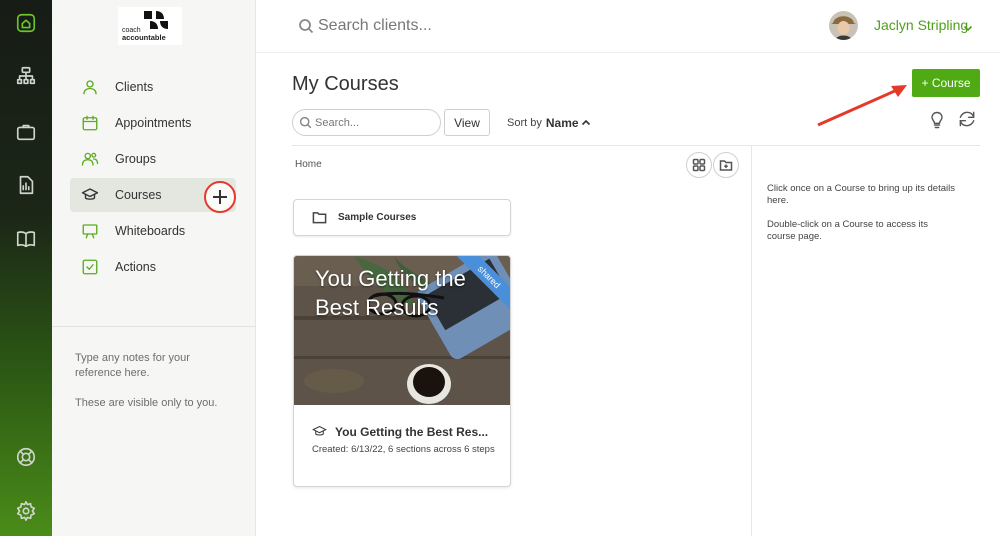  Describe the element at coordinates (524, 123) in the screenshot. I see `sort-prefix: Sort by` at that location.